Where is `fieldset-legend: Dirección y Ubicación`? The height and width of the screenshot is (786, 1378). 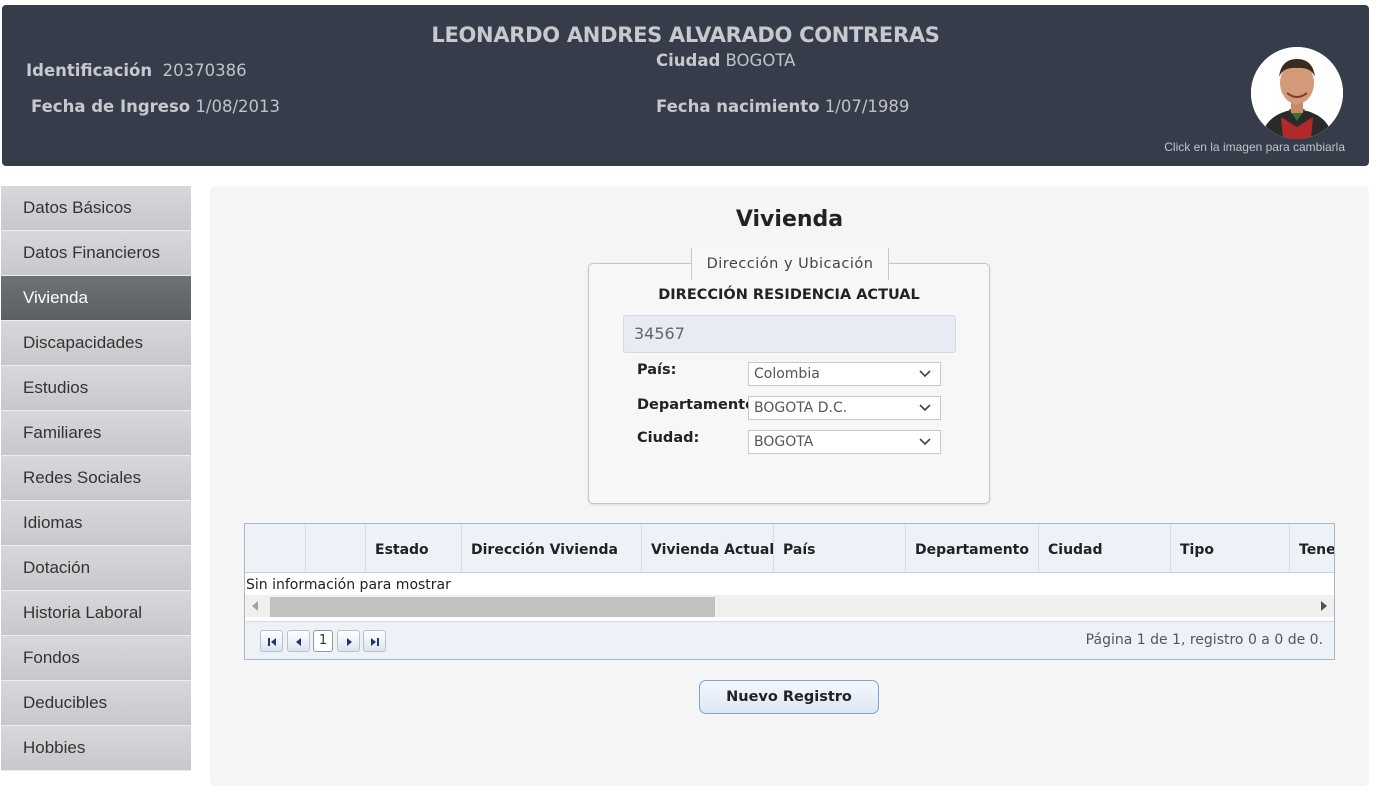
fieldset-legend: Dirección y Ubicación is located at coordinates (790, 264).